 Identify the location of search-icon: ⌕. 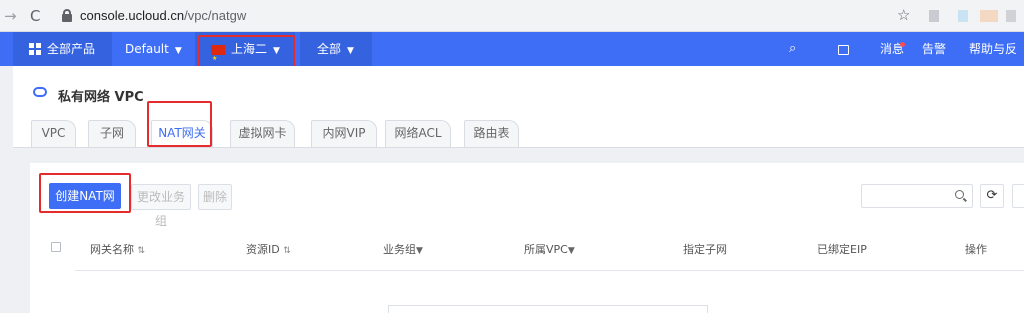
(792, 49).